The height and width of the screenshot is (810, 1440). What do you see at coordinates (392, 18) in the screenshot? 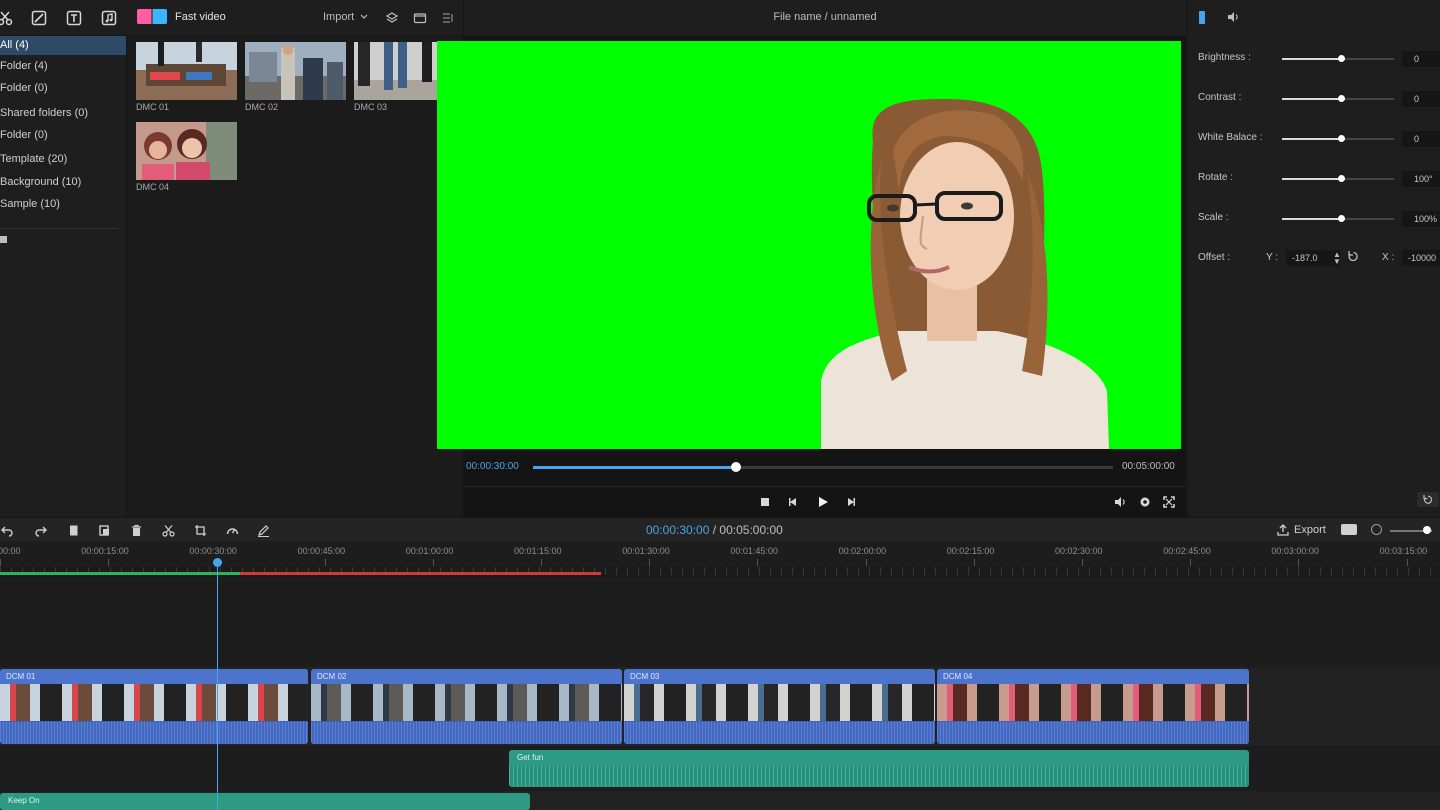
I see `layers-icon` at bounding box center [392, 18].